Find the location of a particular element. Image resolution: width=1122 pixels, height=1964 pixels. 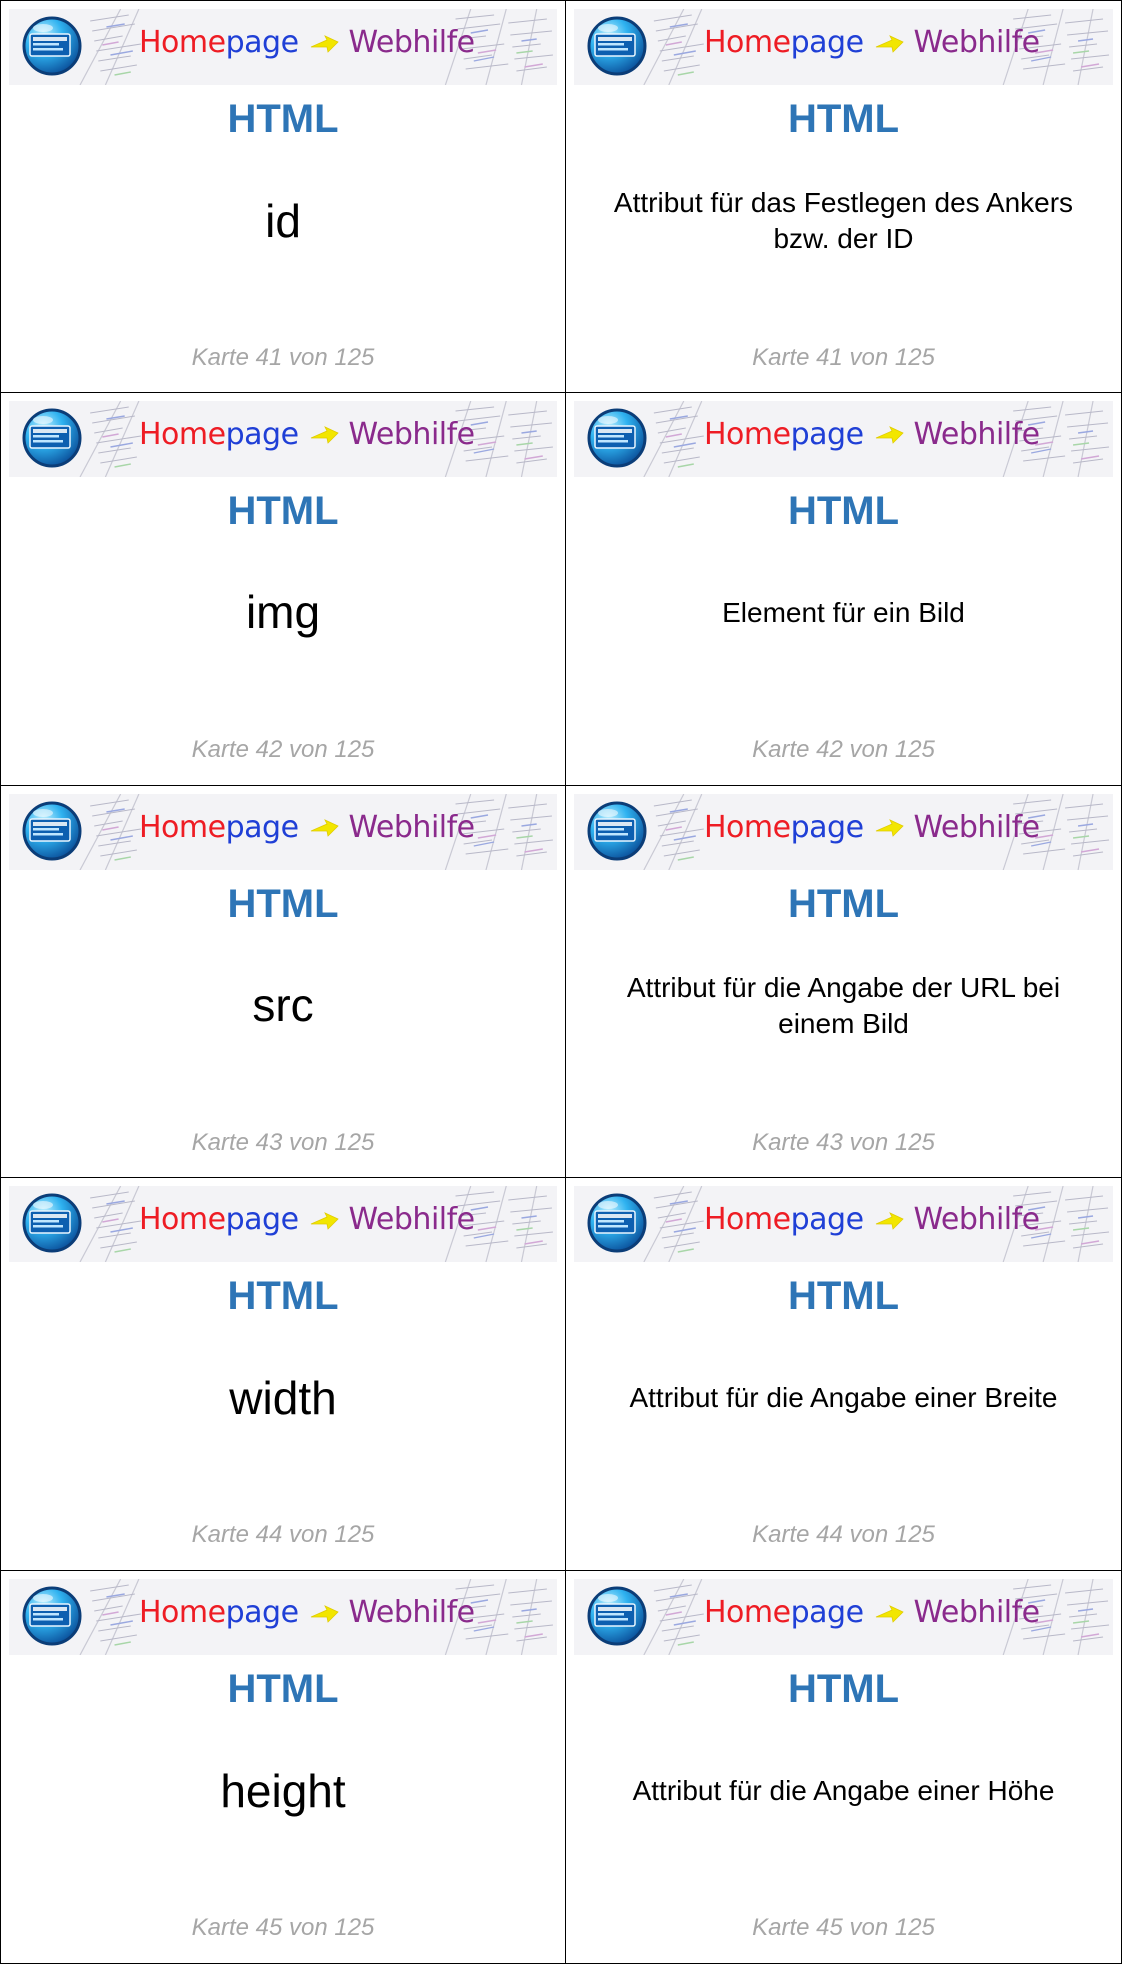

card-term: height is located at coordinates (283, 1790).